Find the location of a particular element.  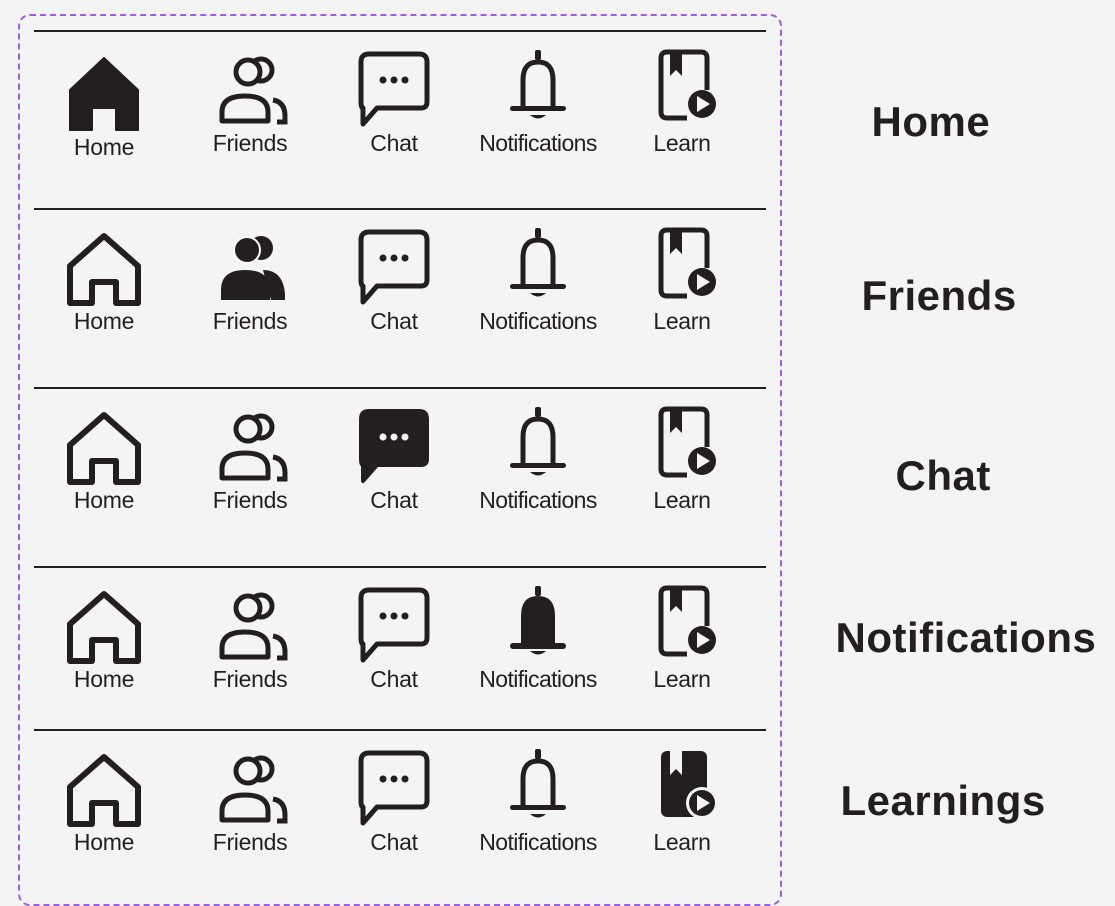

state-title-notifications: Notifications is located at coordinates (966, 637).